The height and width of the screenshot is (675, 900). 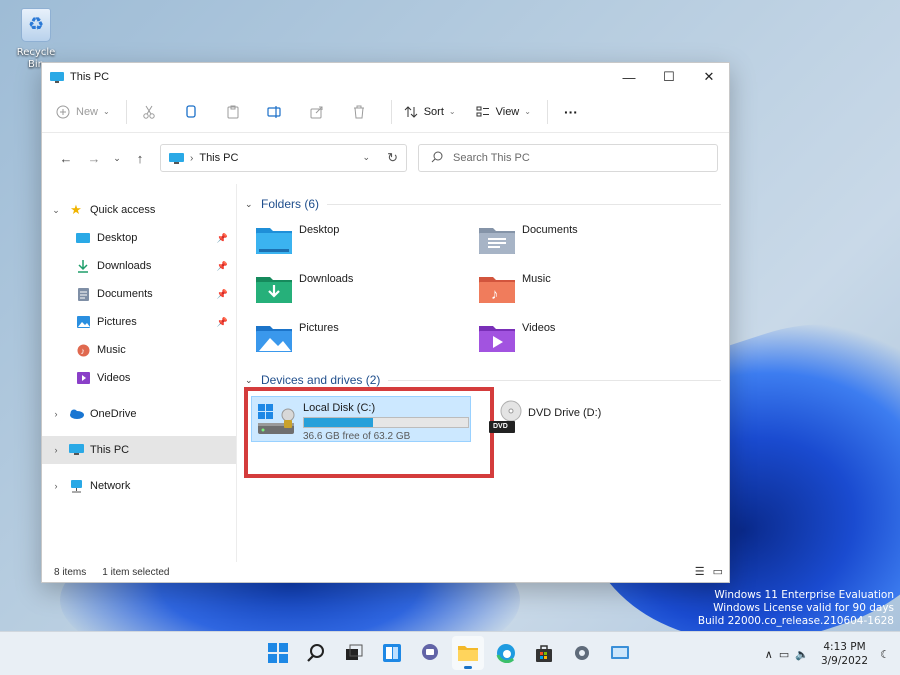 What do you see at coordinates (139, 486) in the screenshot?
I see `nav-item-network: › Network` at bounding box center [139, 486].